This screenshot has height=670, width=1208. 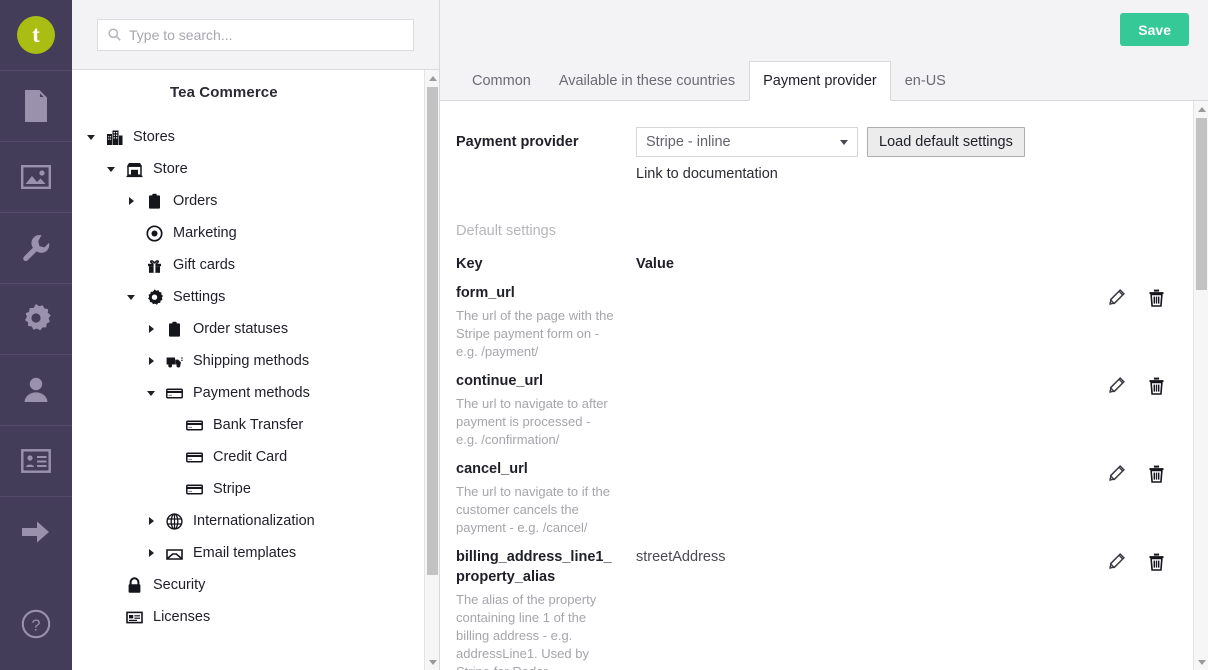 I want to click on tree-node-label: Marketing, so click(x=205, y=232).